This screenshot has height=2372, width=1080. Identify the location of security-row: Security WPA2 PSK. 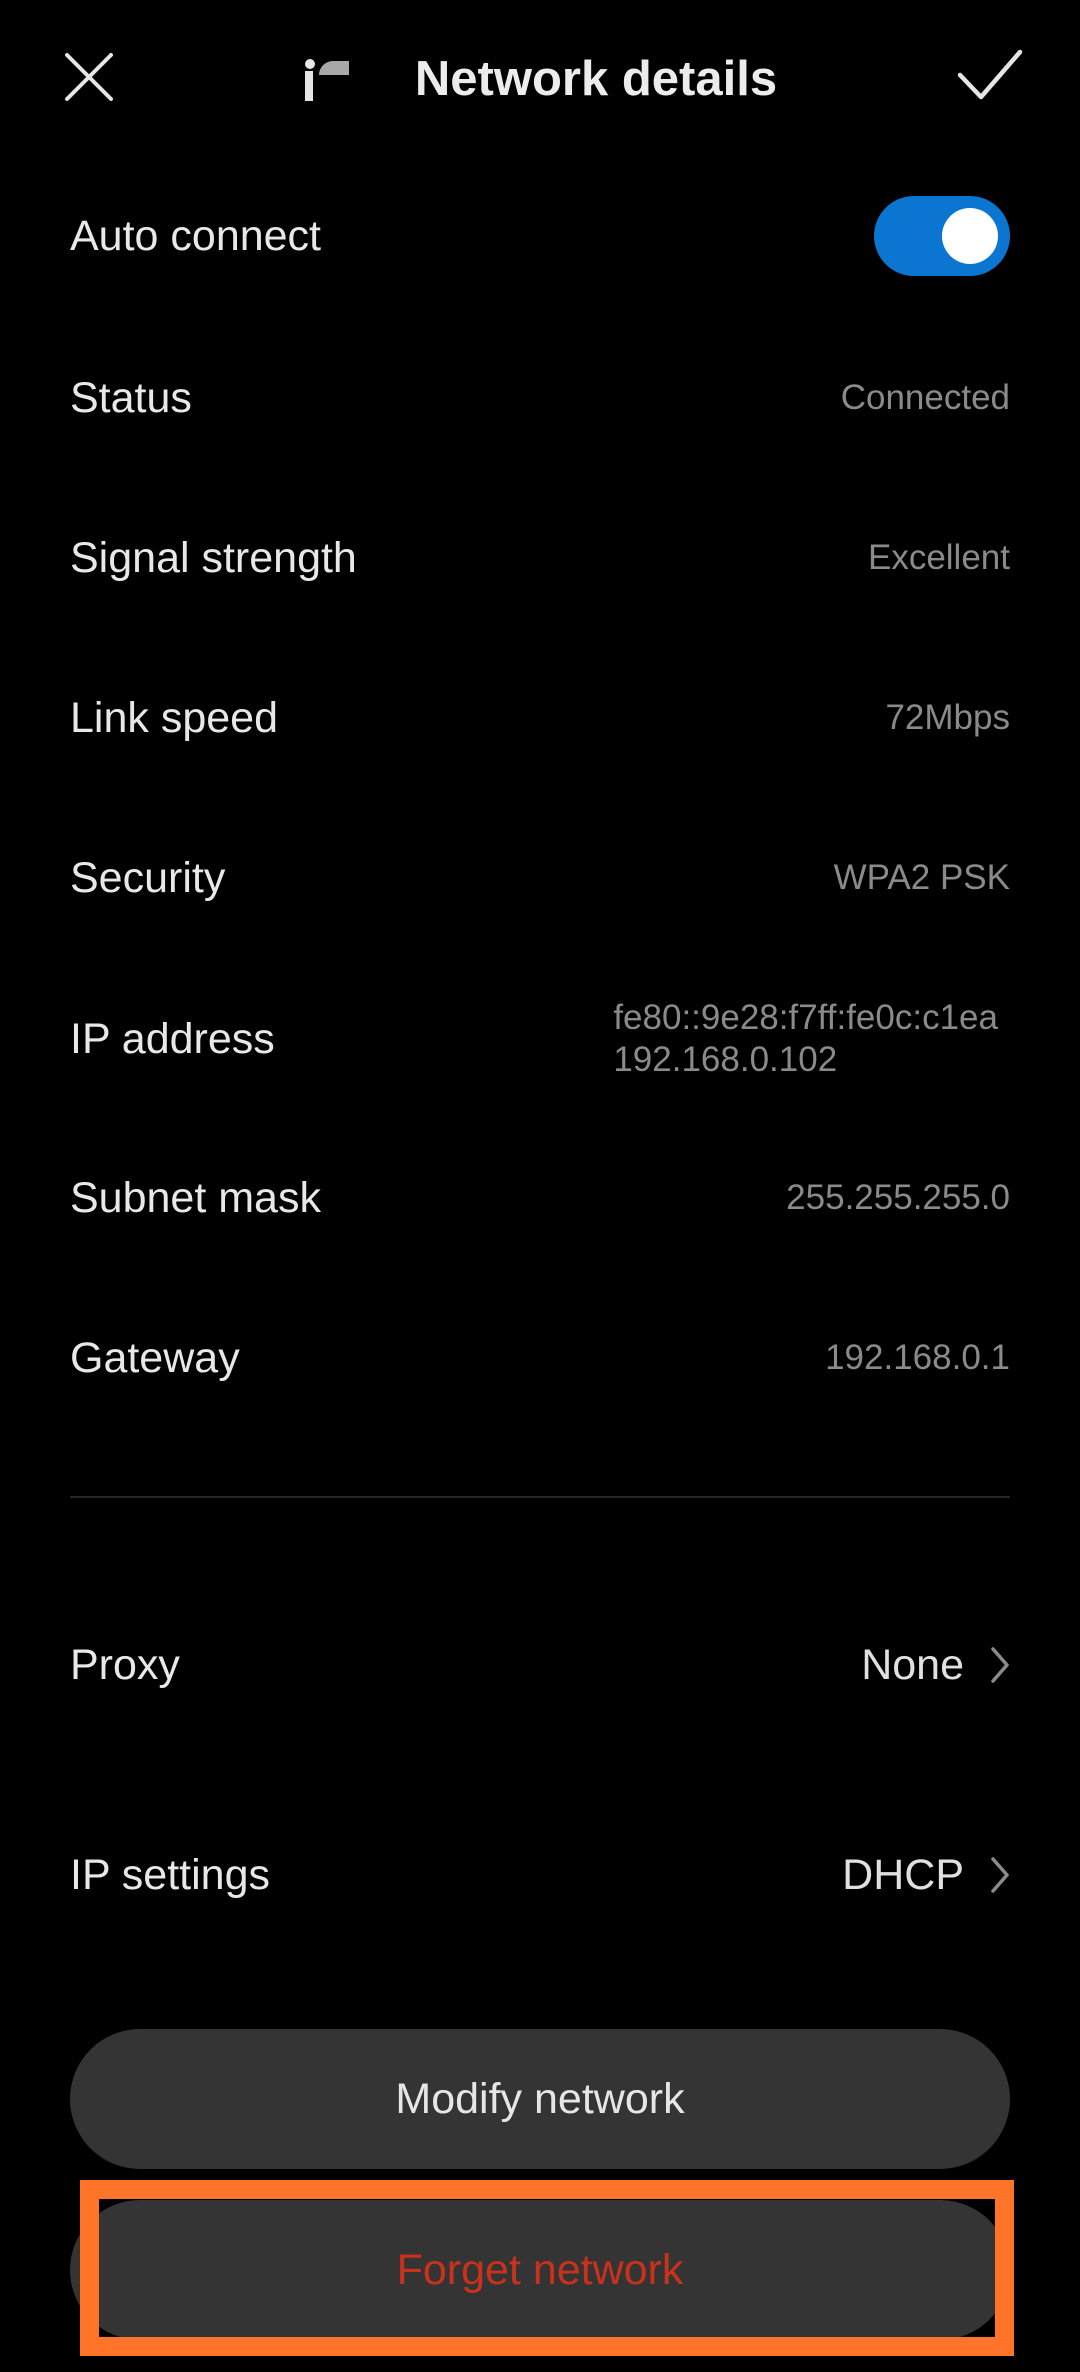
(540, 878).